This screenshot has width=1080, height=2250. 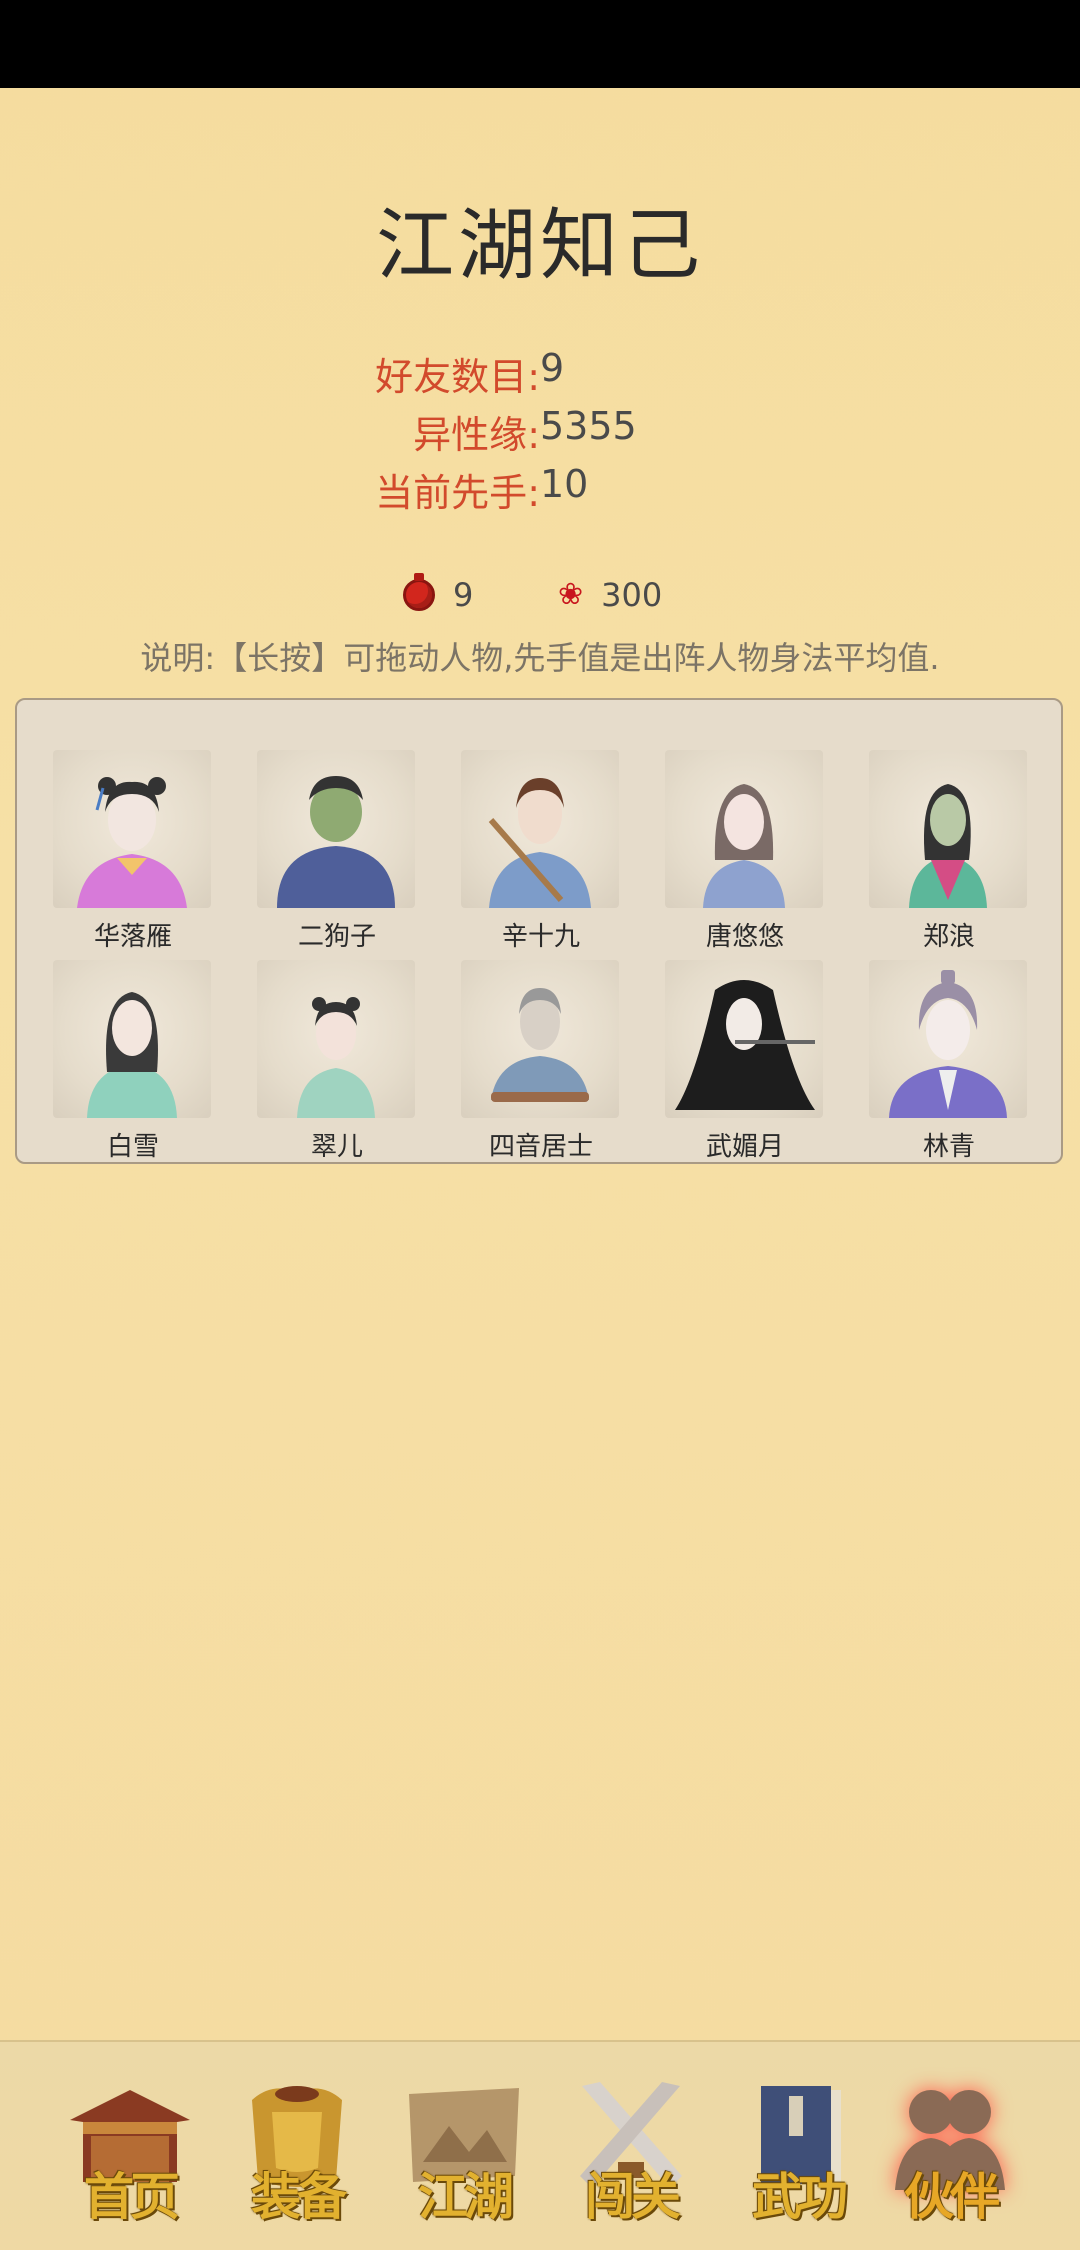 What do you see at coordinates (744, 937) in the screenshot?
I see `character-name: 唐悠悠` at bounding box center [744, 937].